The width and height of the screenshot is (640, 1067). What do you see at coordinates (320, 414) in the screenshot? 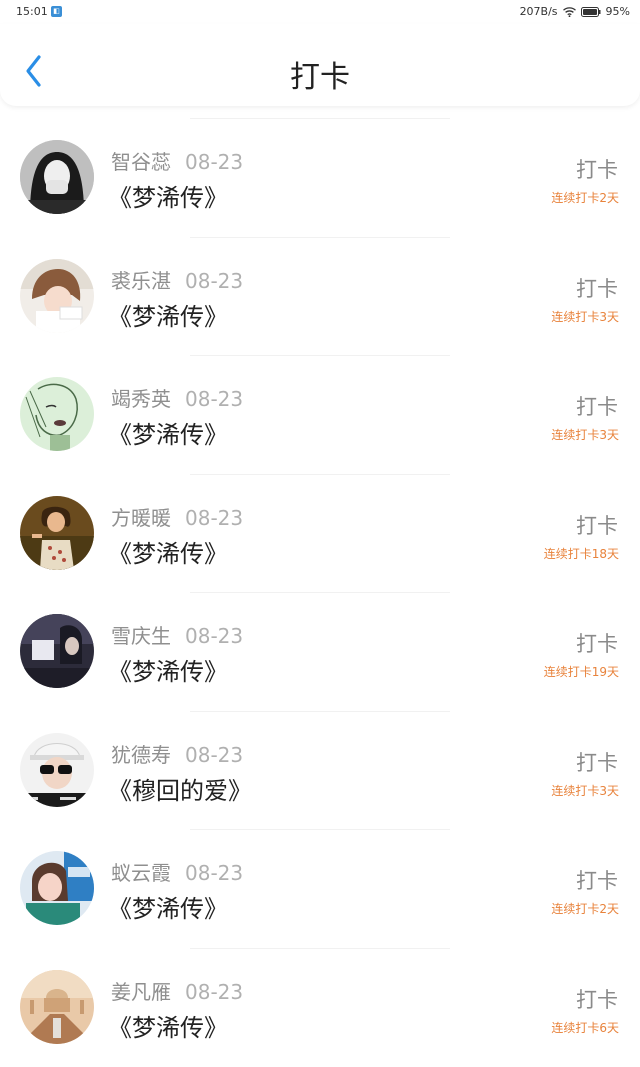
I see `list-item: 竭秀英 08-23 《梦浠传》 打卡 连续打卡3天` at bounding box center [320, 414].